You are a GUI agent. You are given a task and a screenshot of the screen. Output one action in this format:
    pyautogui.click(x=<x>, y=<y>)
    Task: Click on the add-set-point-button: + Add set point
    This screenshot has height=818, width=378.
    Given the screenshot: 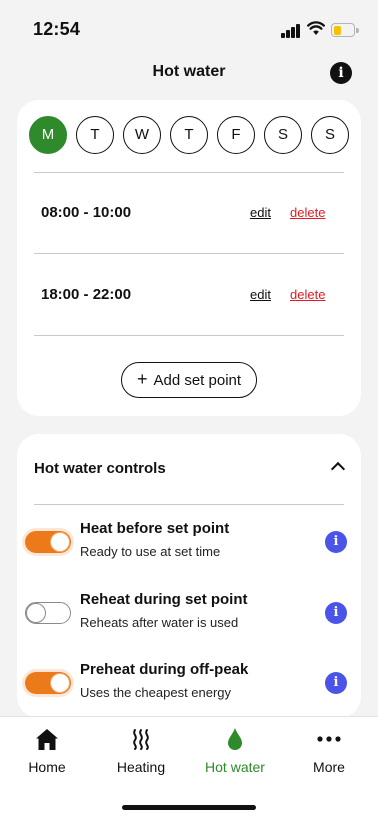 What is the action you would take?
    pyautogui.click(x=189, y=380)
    